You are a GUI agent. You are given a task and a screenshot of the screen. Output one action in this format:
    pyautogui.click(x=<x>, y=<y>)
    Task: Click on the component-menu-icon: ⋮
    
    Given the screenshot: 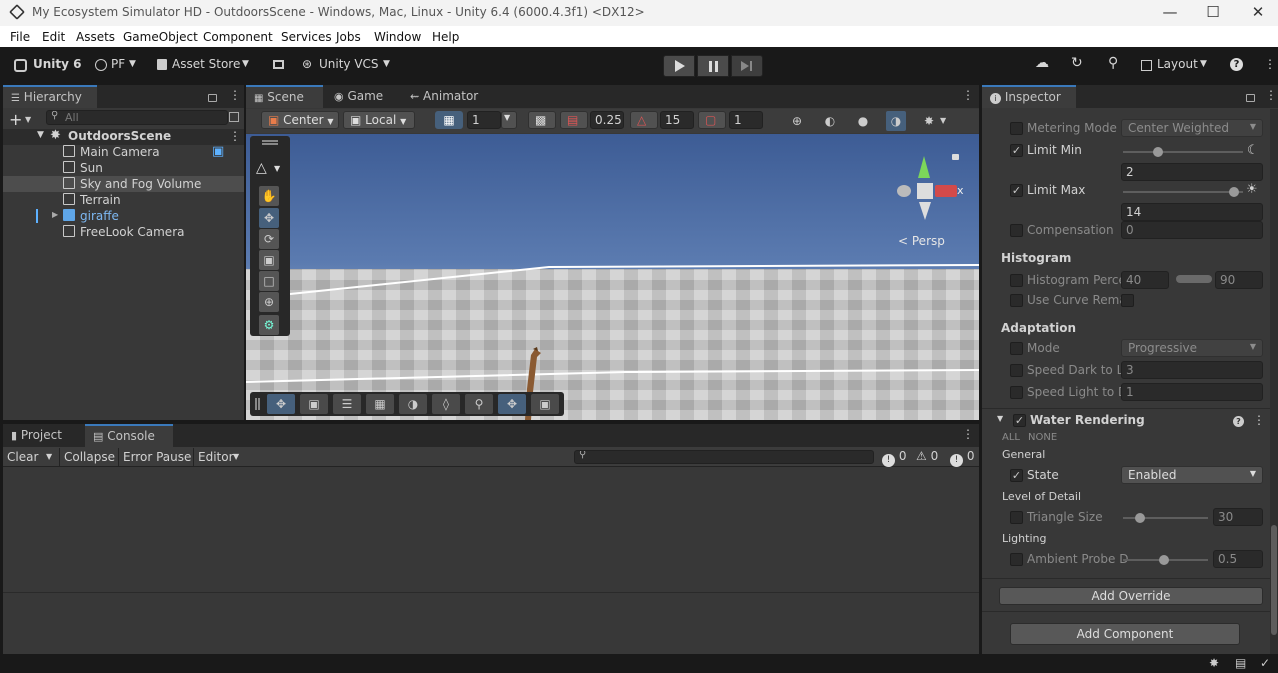 What is the action you would take?
    pyautogui.click(x=1259, y=420)
    